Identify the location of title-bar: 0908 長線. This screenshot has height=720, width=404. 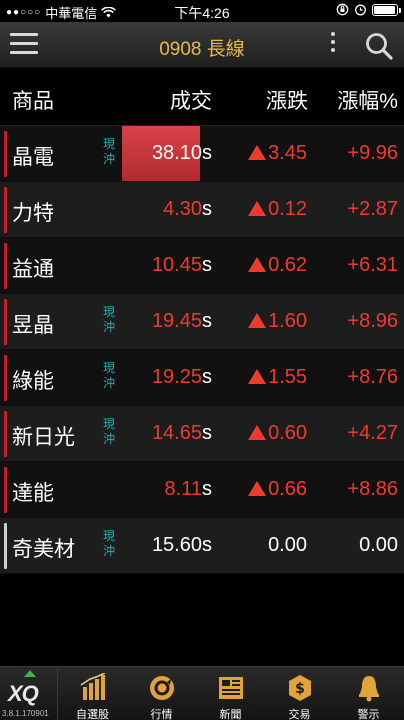
(202, 45).